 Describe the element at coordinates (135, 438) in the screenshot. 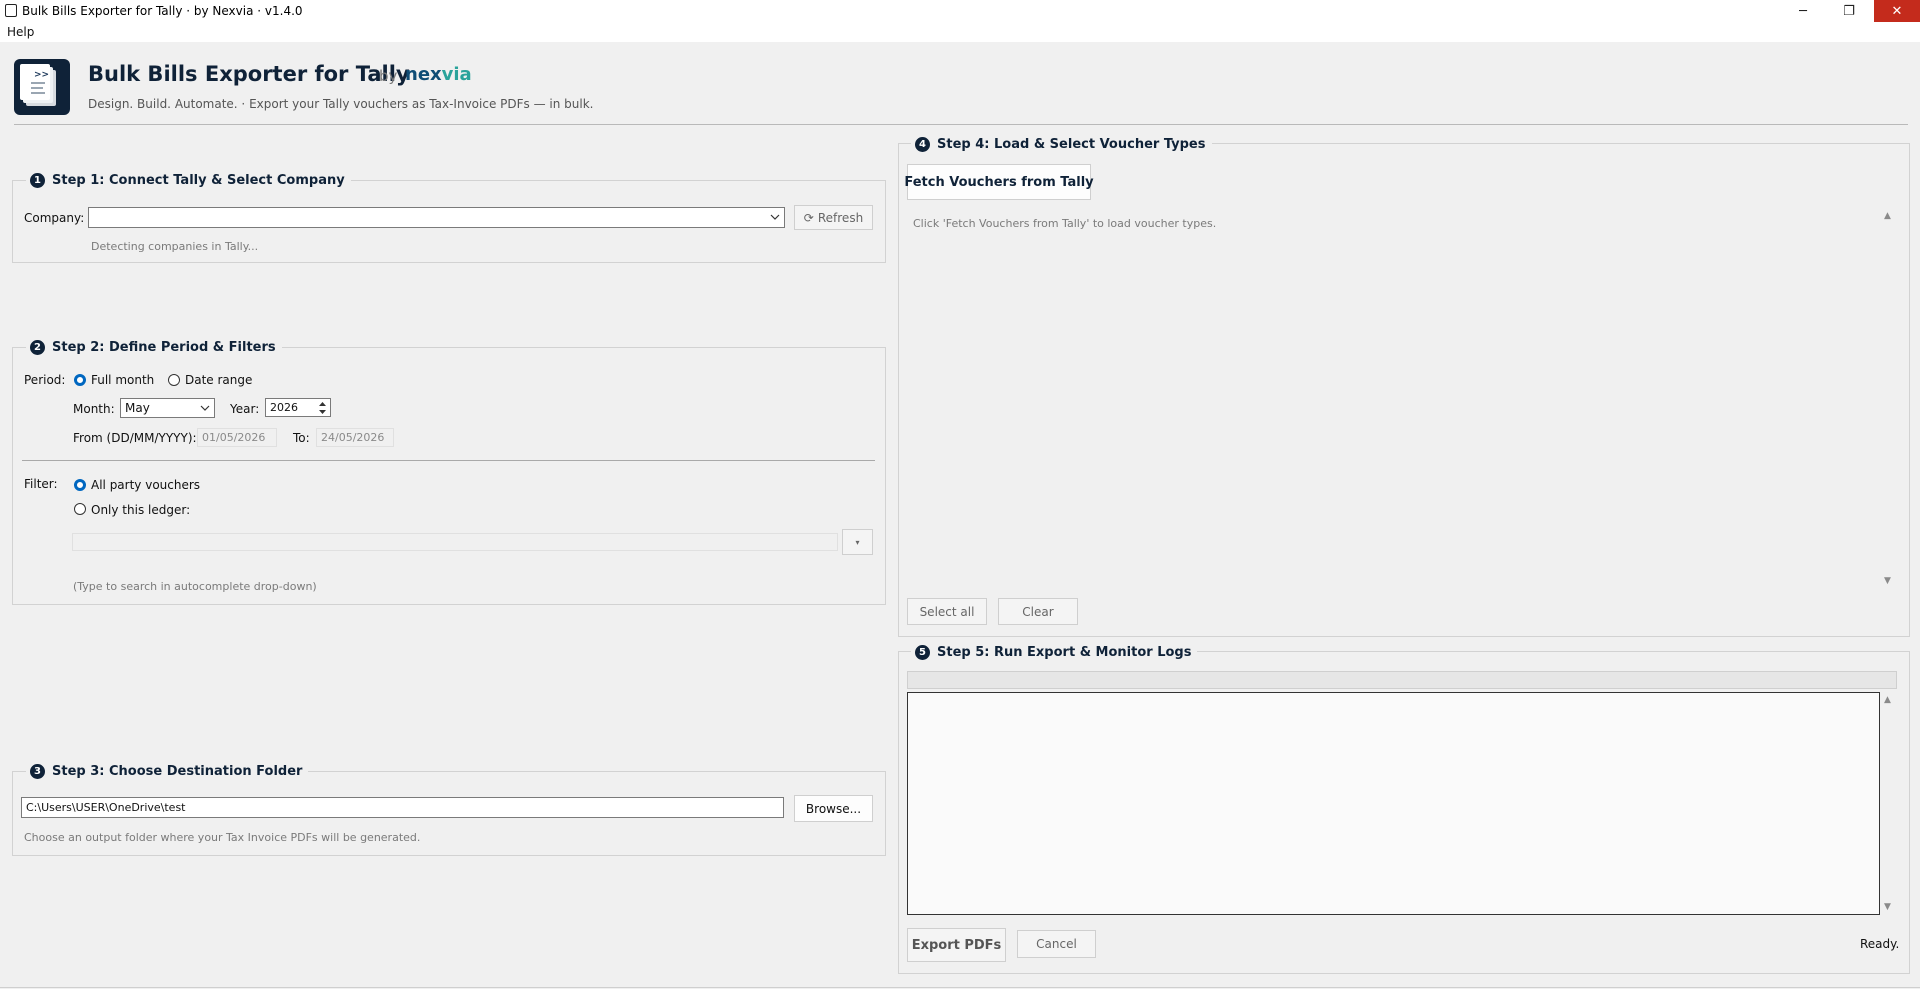

I see `from-date-label: From (DD/MM/YYYY):` at that location.